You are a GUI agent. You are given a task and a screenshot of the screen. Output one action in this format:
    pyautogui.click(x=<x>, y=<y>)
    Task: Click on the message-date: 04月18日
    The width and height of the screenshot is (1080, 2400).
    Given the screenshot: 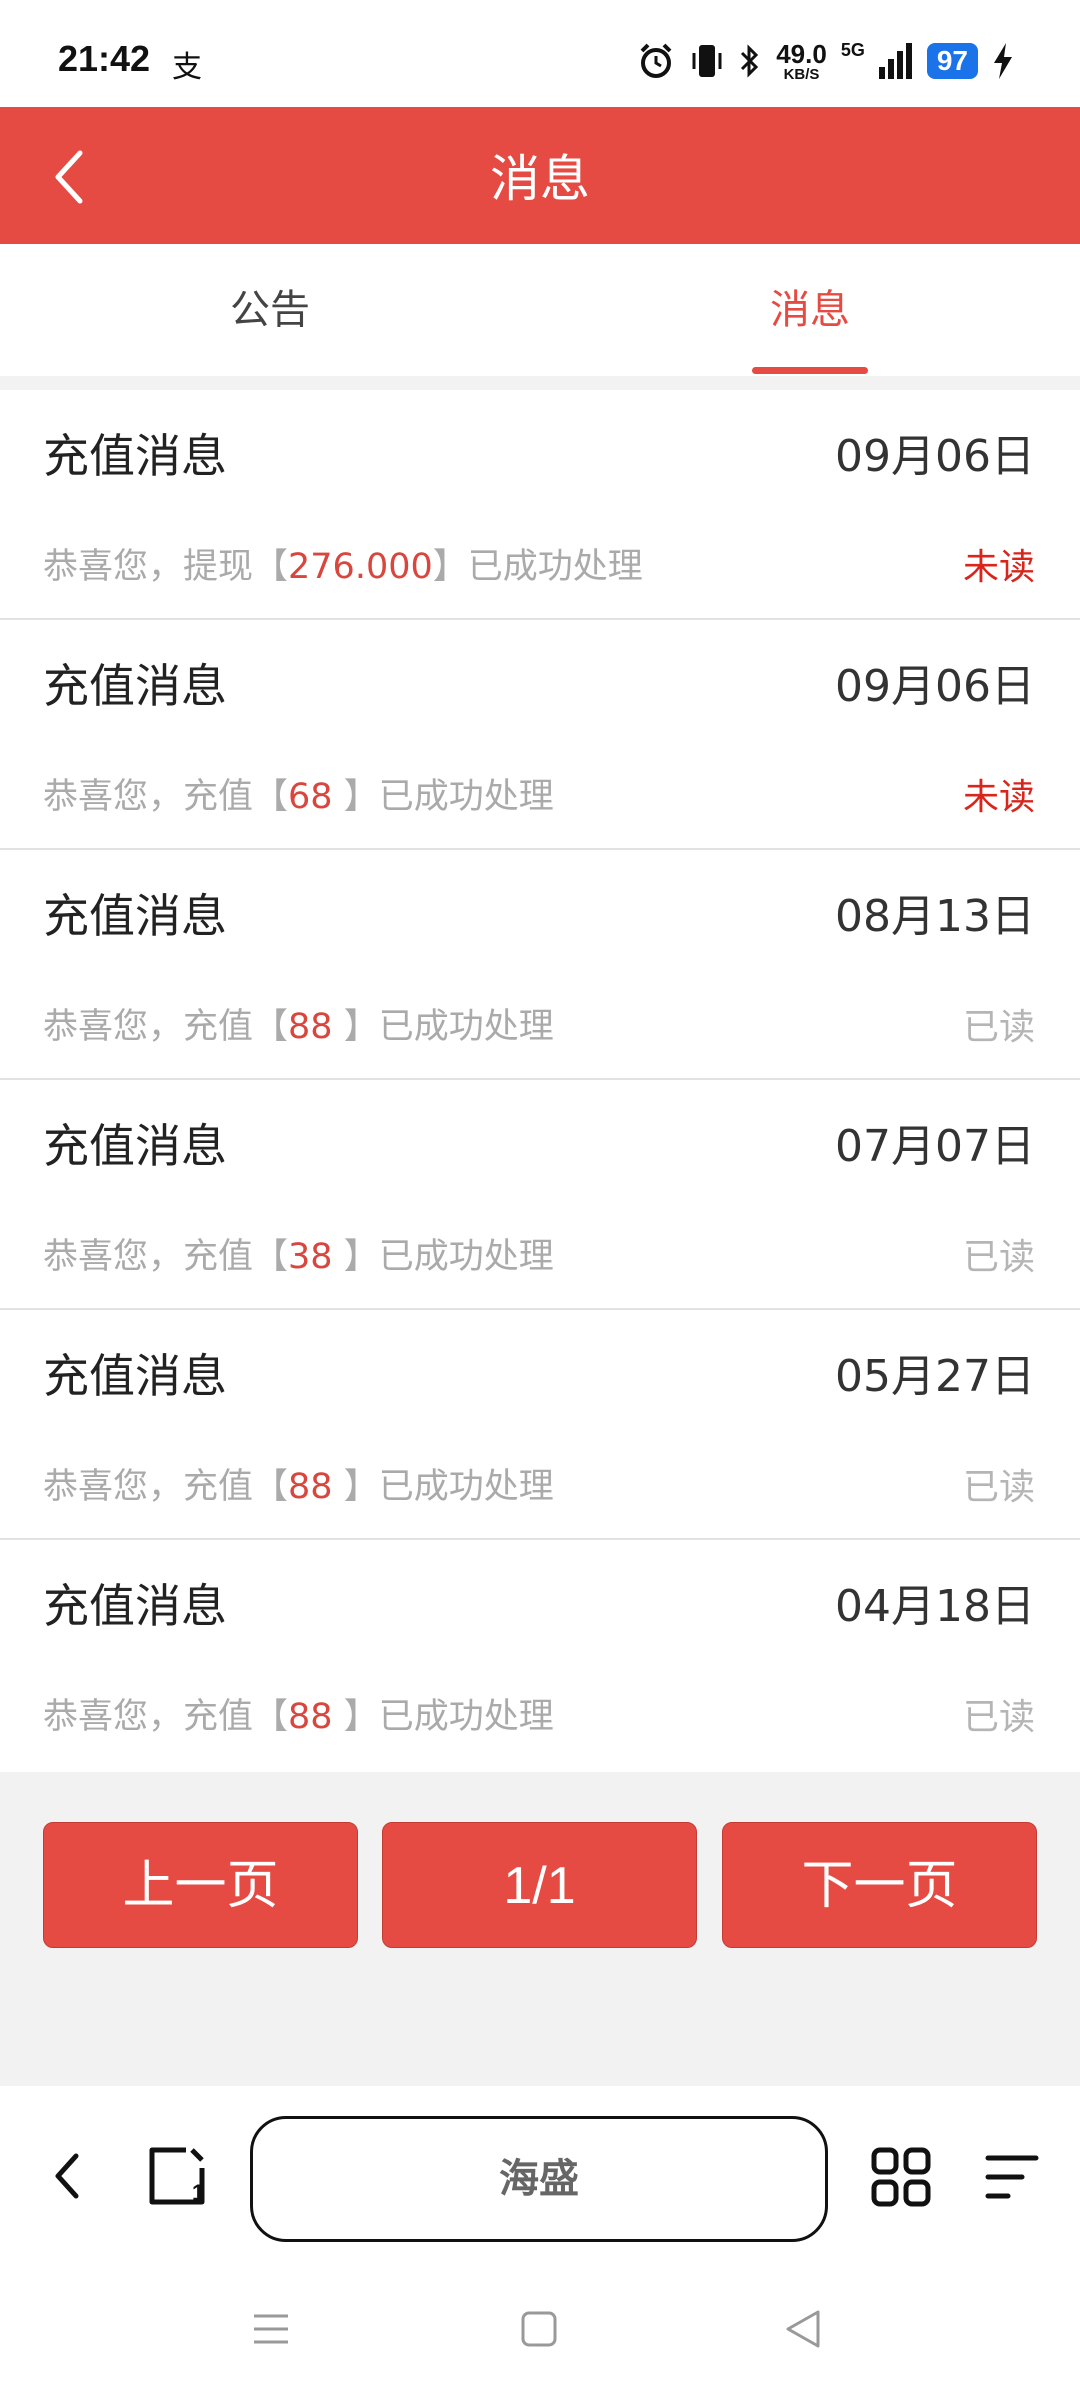 What is the action you would take?
    pyautogui.click(x=935, y=1606)
    